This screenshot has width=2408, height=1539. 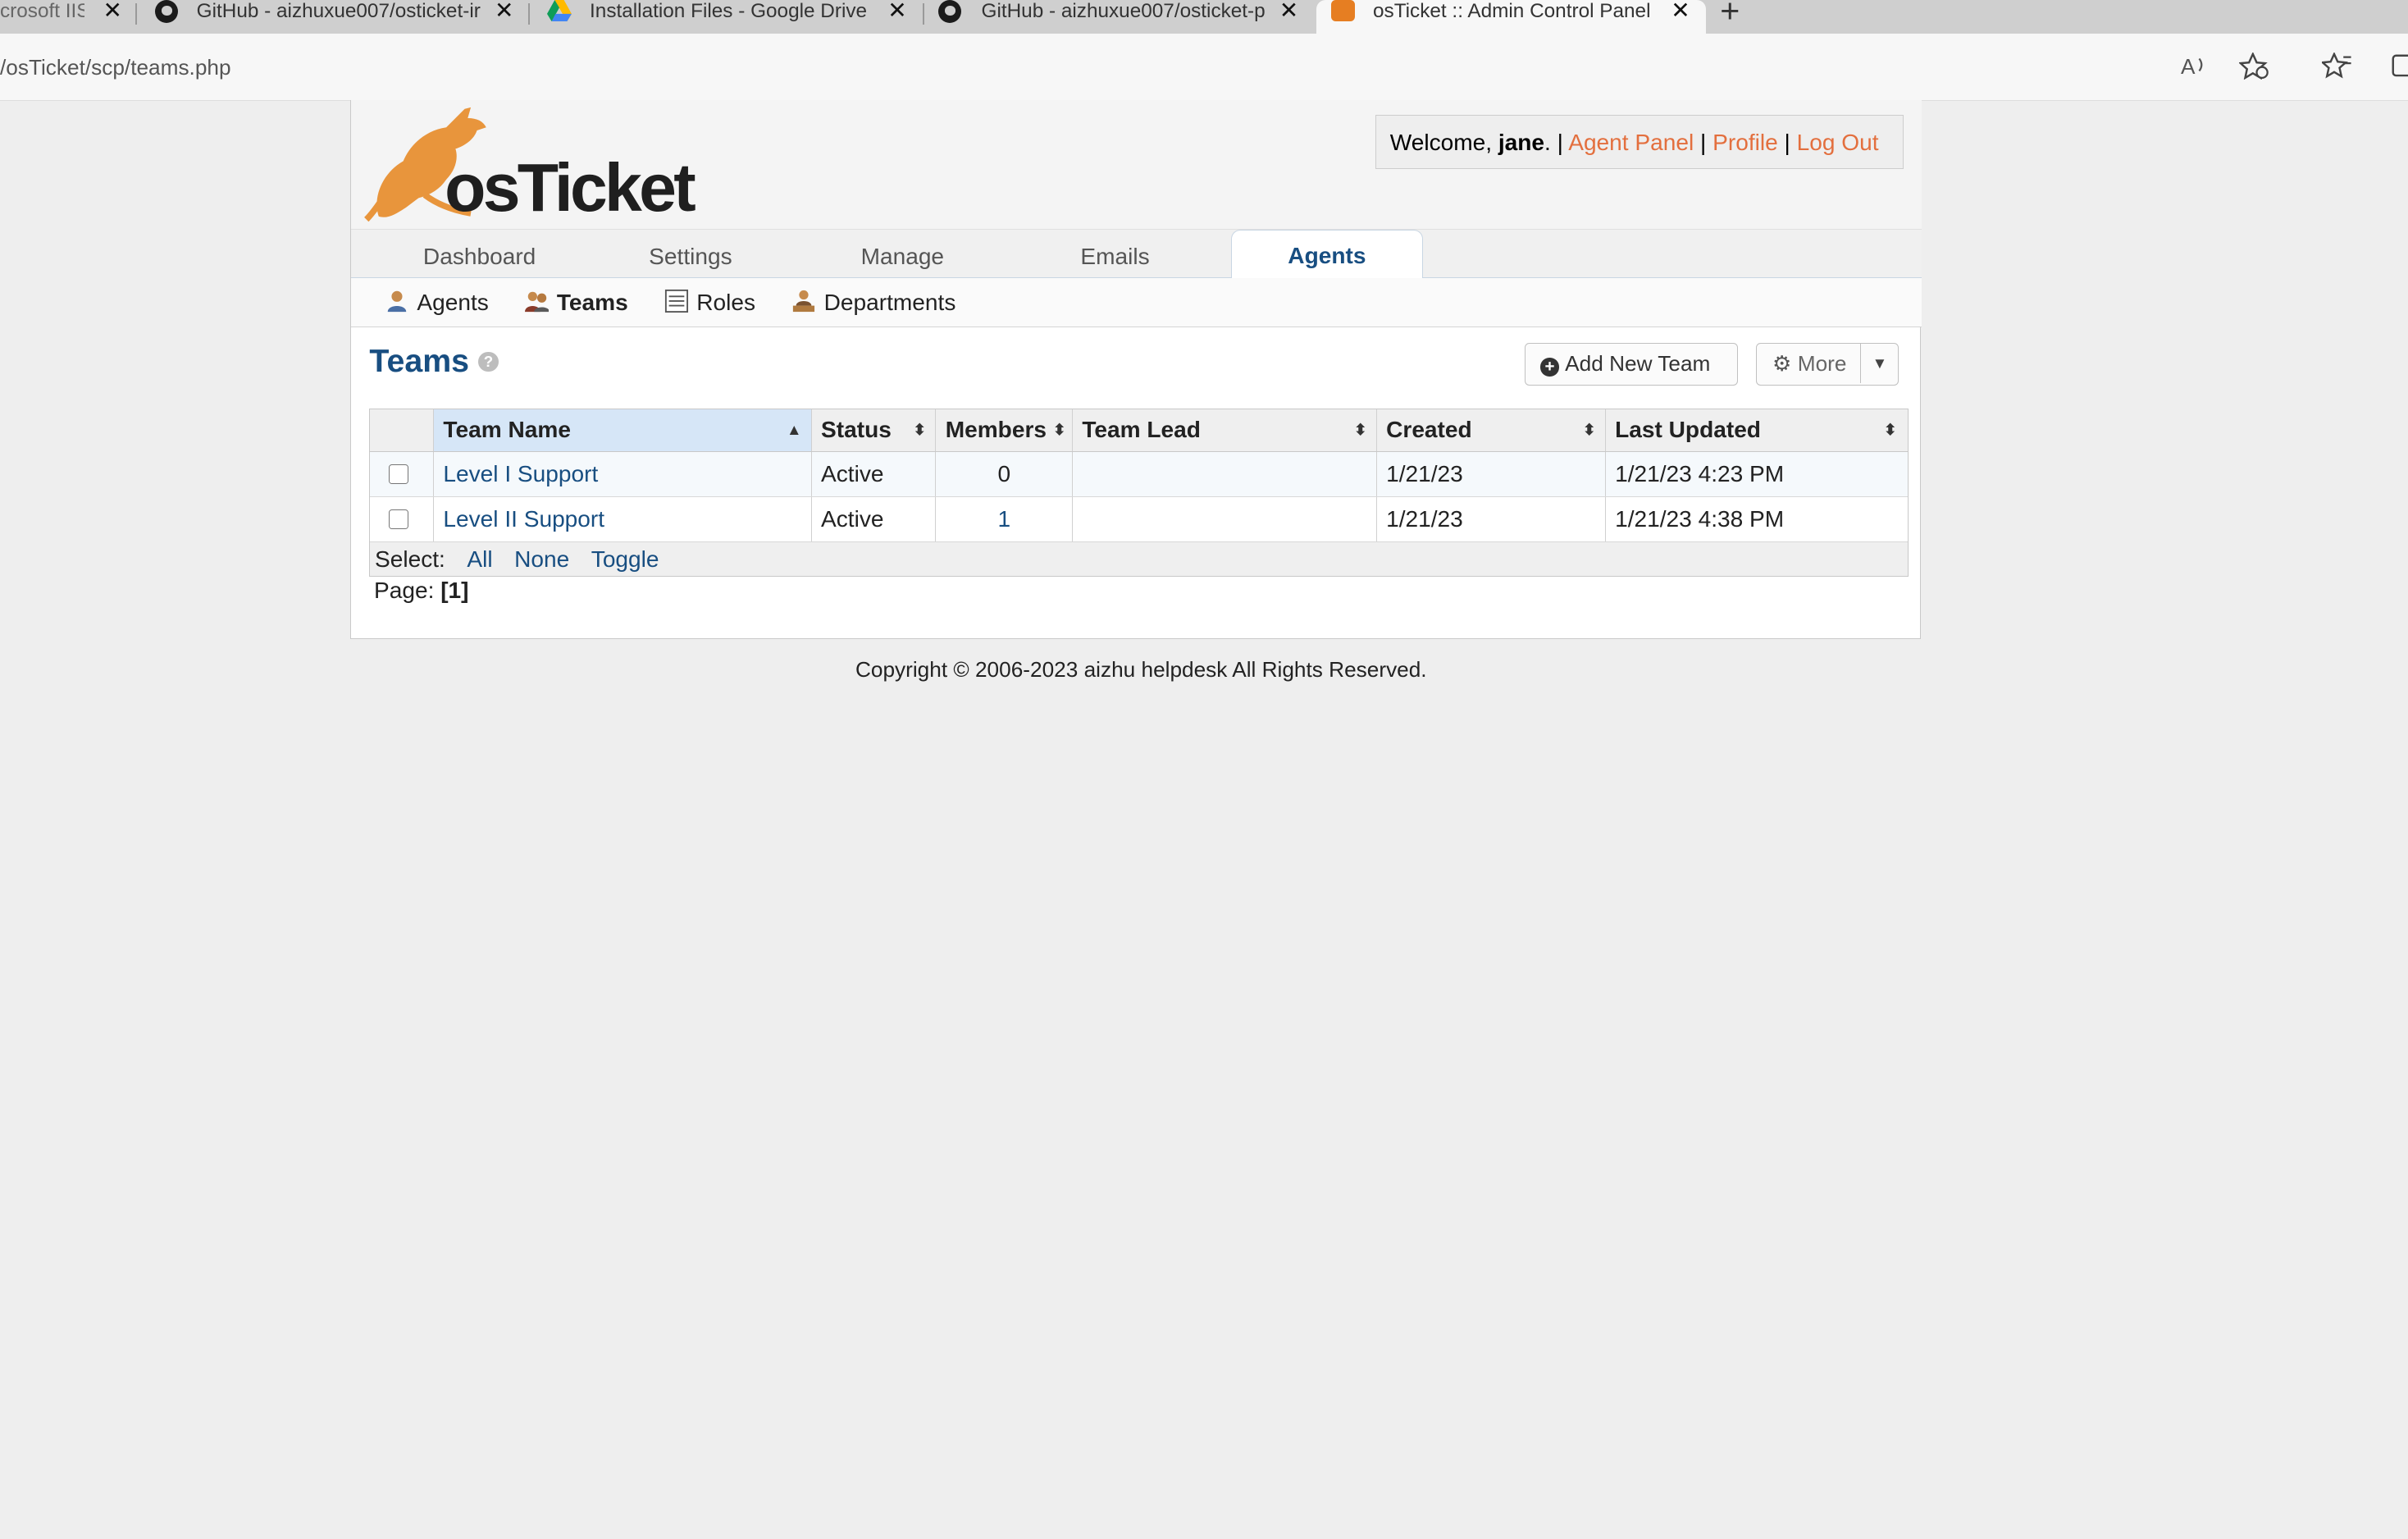 I want to click on tab-title: Installation Files - Google Drive, so click(x=729, y=11).